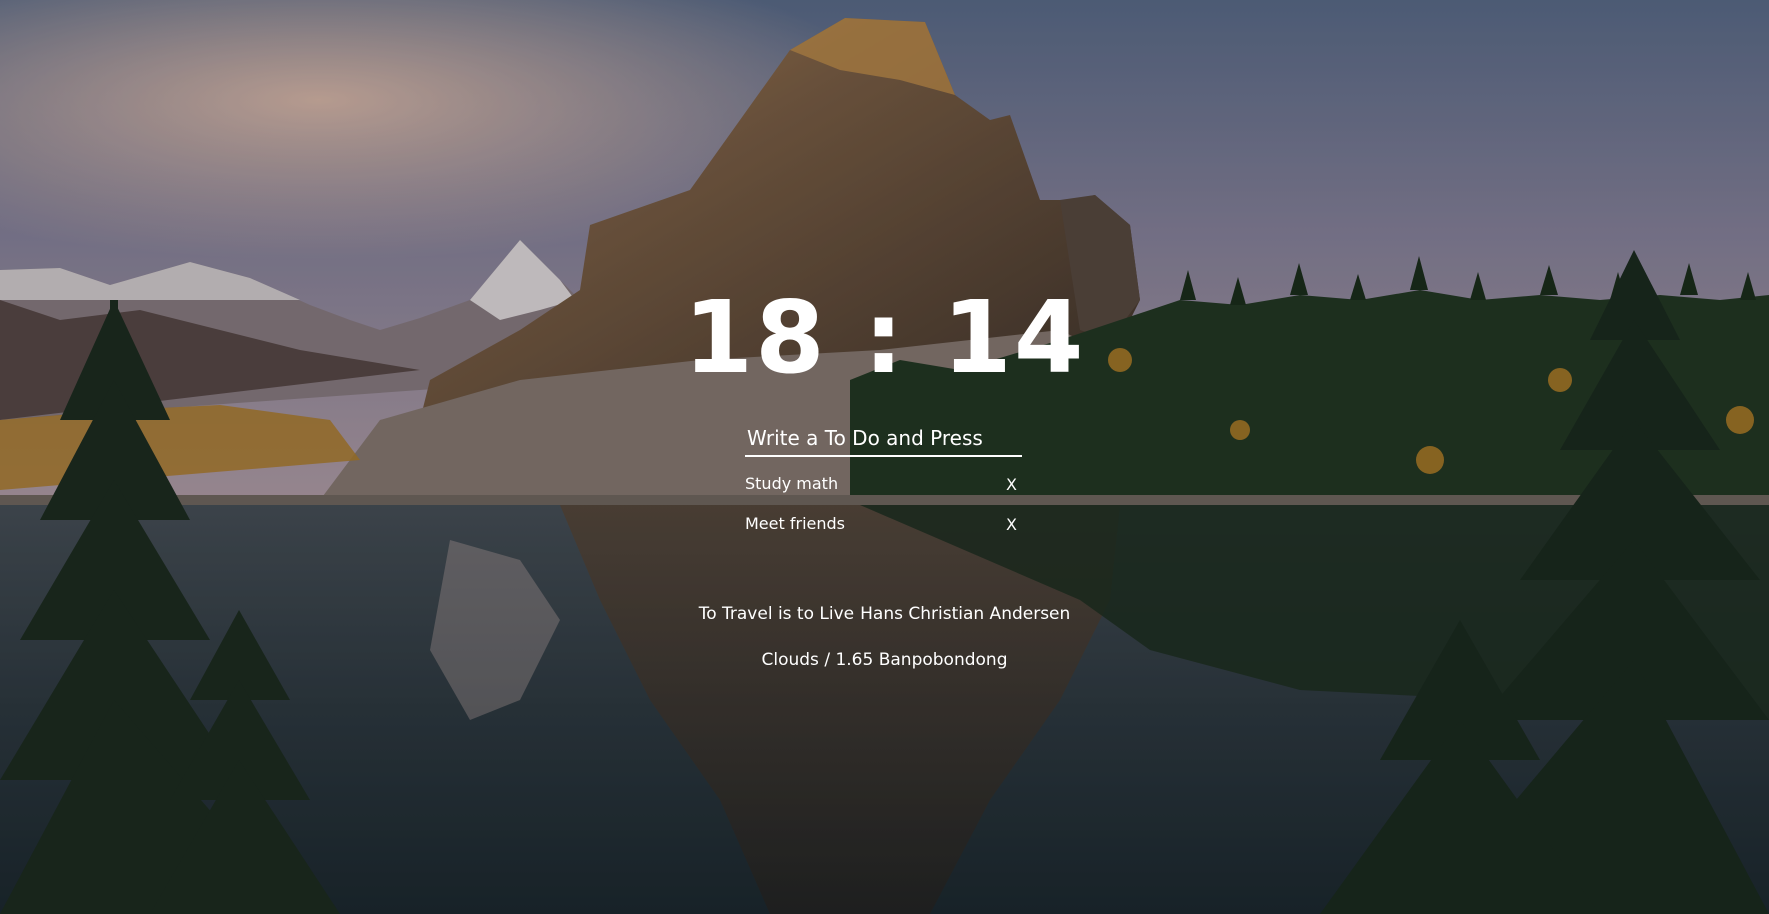 Image resolution: width=1769 pixels, height=914 pixels. I want to click on todo-item: Study math X, so click(883, 492).